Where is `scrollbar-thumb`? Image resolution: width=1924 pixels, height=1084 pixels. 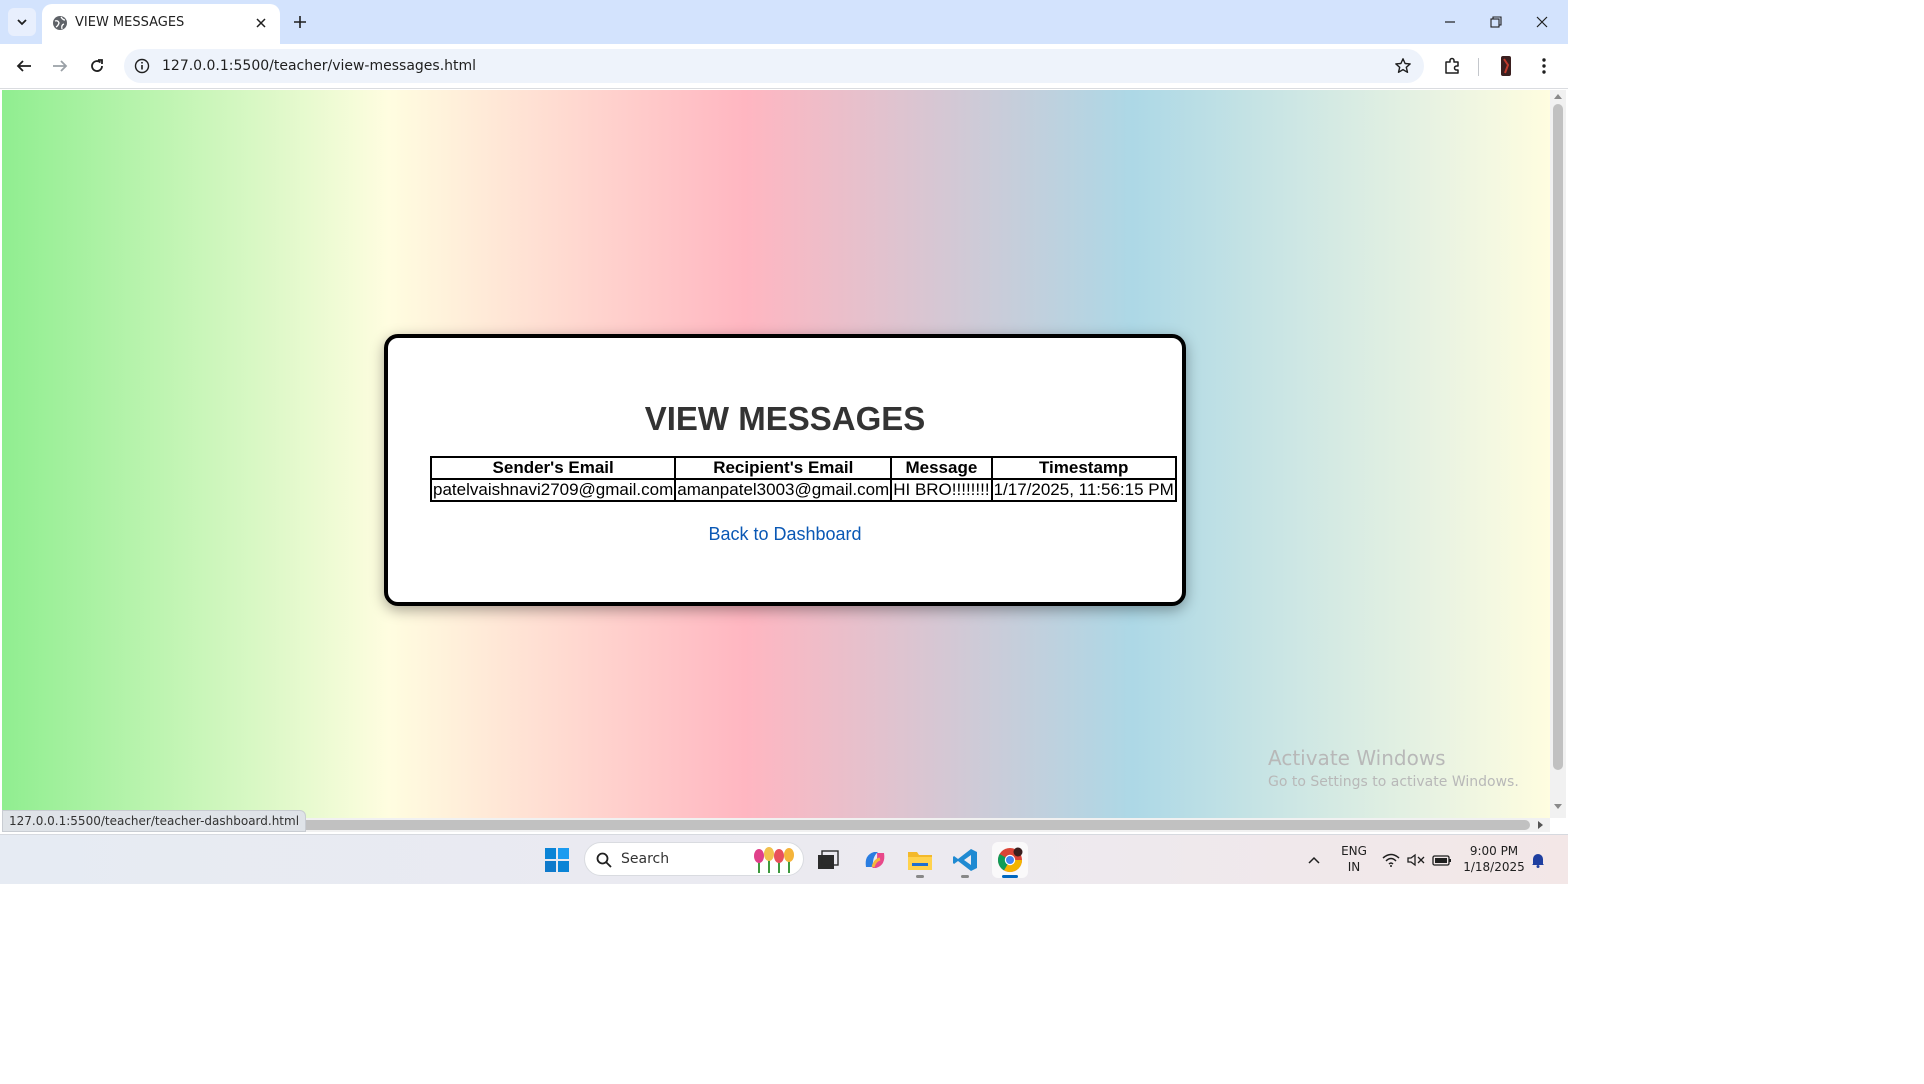
scrollbar-thumb is located at coordinates (1558, 437).